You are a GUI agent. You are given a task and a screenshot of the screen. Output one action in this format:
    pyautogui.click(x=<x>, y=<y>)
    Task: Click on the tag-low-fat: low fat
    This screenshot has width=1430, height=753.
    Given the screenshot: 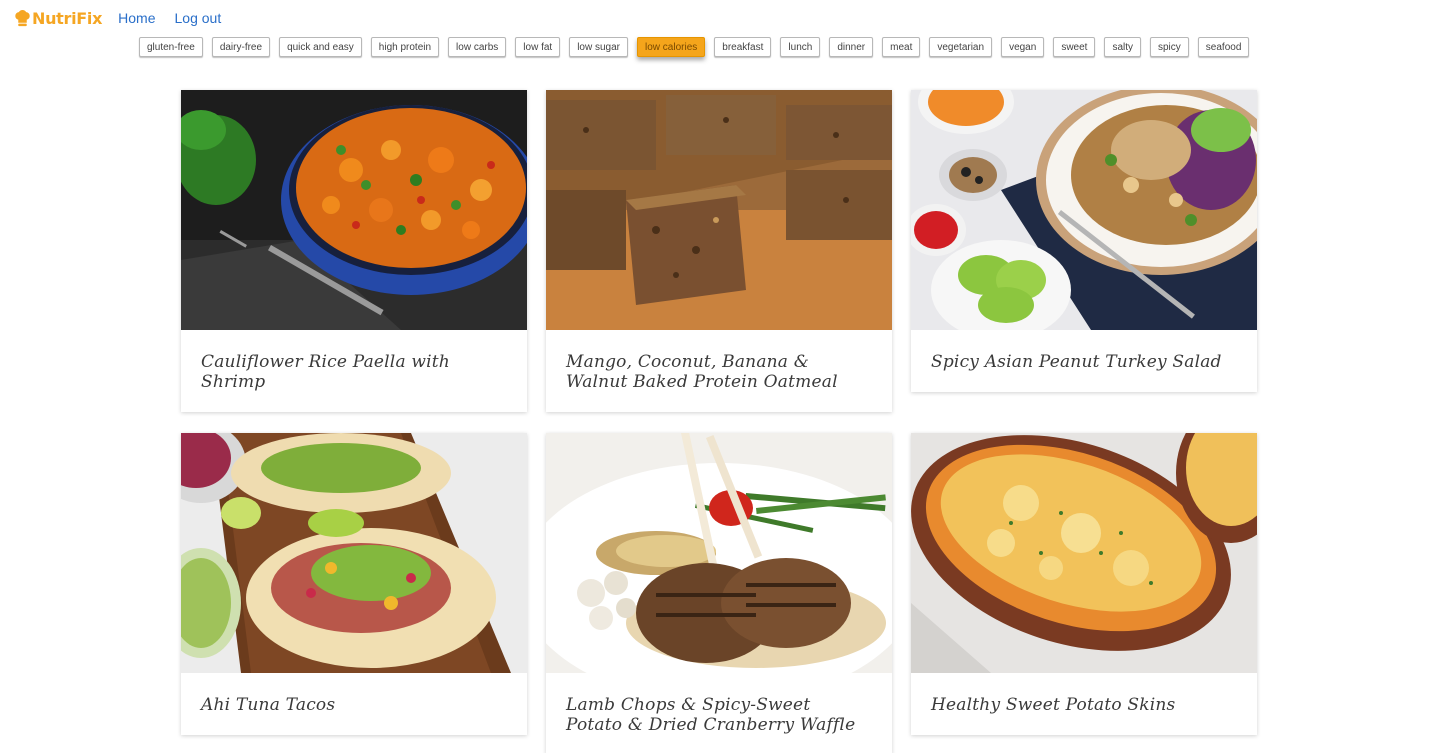 What is the action you would take?
    pyautogui.click(x=538, y=47)
    